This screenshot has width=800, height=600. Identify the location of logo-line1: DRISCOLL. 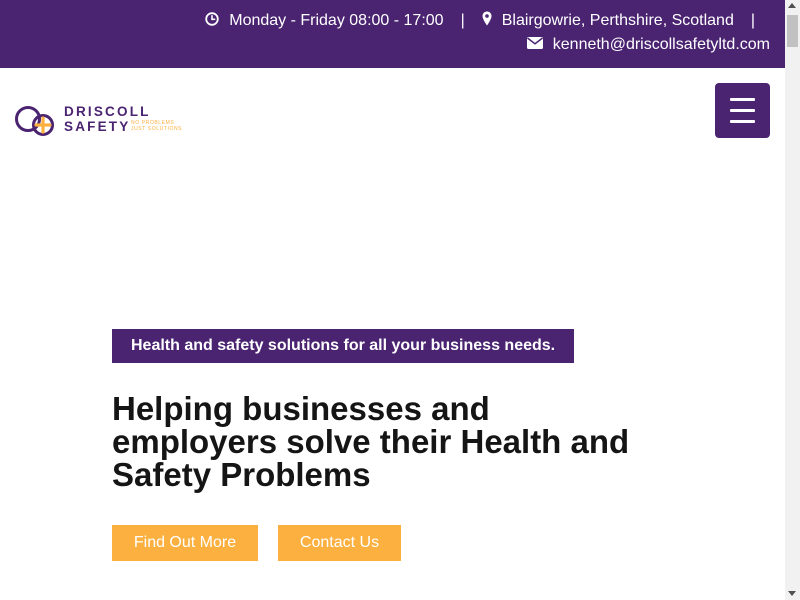
(107, 111).